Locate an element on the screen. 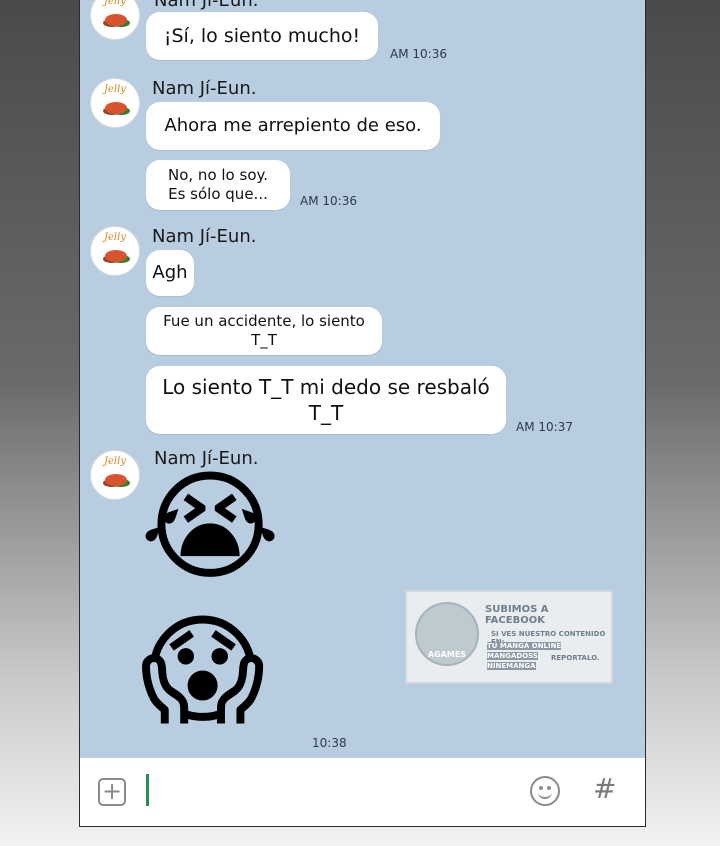  message-bubble: Ahora me arrepiento de eso. is located at coordinates (293, 126).